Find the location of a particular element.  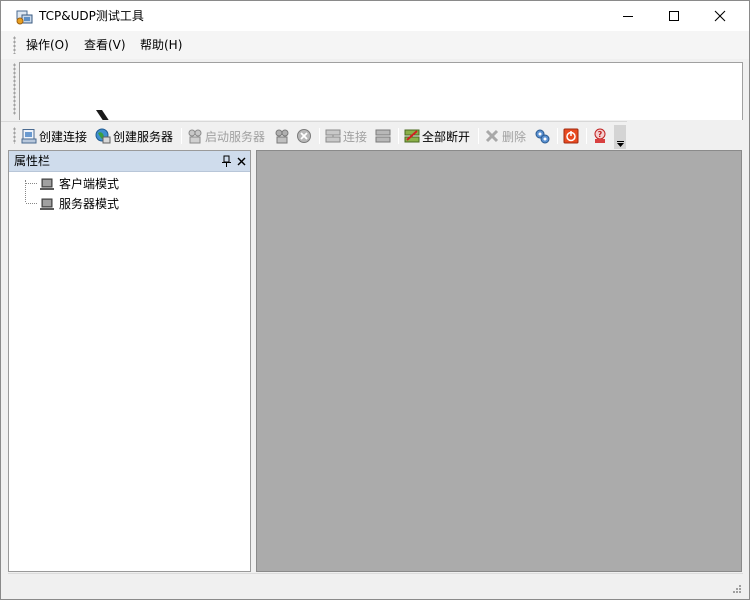

help-button: ? is located at coordinates (601, 136).